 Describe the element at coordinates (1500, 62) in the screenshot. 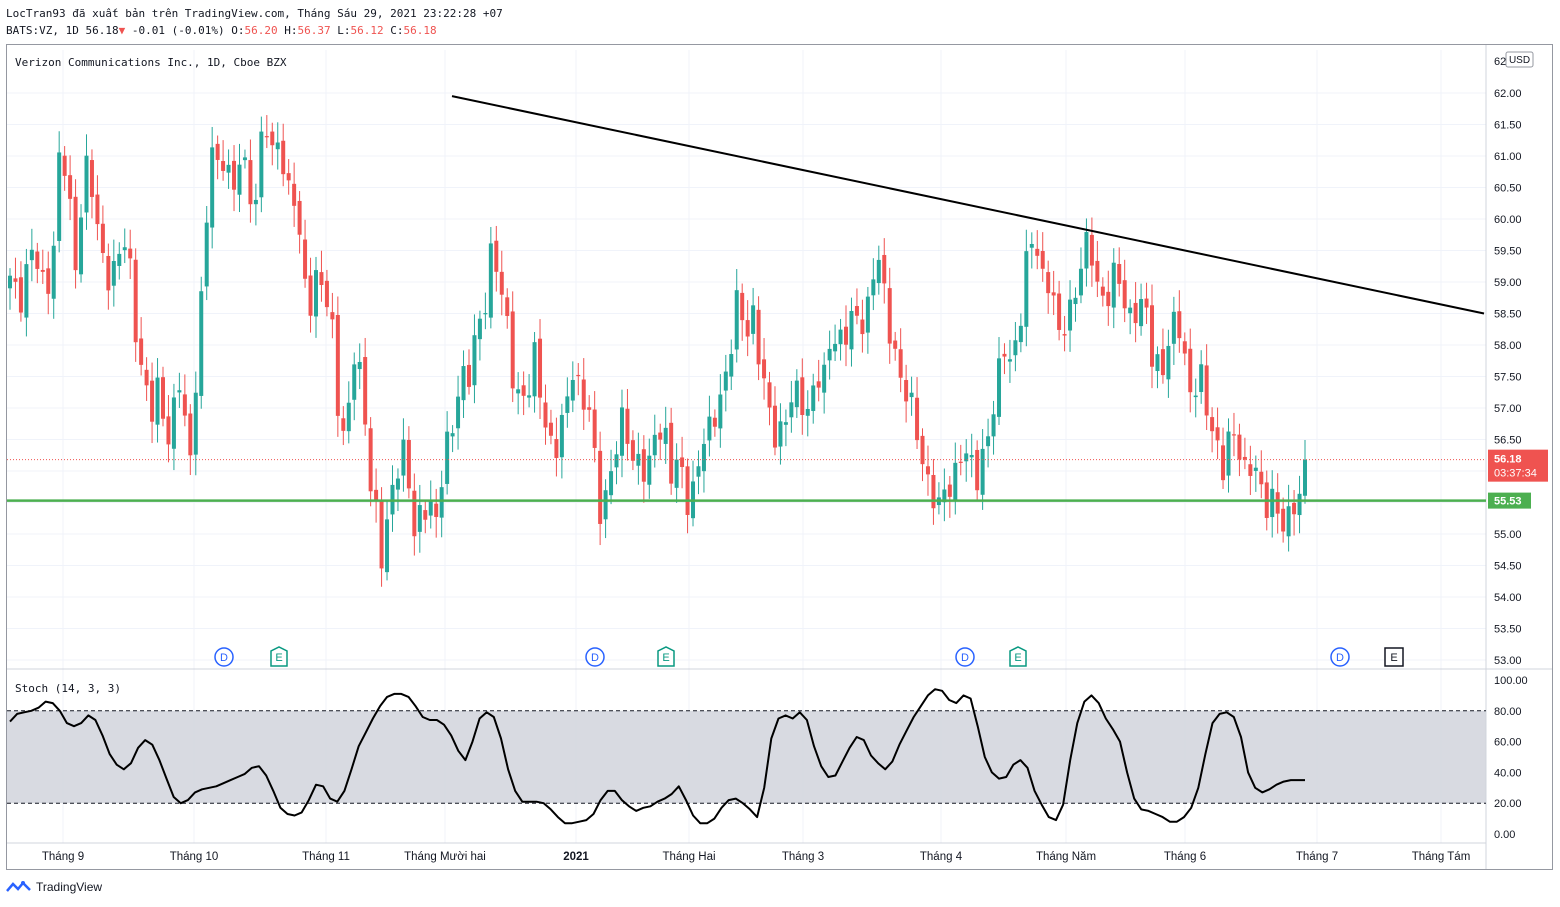

I see `price-tick-label: 62` at that location.